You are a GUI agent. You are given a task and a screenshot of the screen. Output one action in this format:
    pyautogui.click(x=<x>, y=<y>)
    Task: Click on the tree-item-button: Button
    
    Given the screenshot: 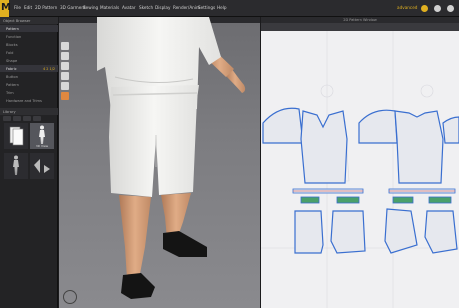 What is the action you would take?
    pyautogui.click(x=29, y=76)
    